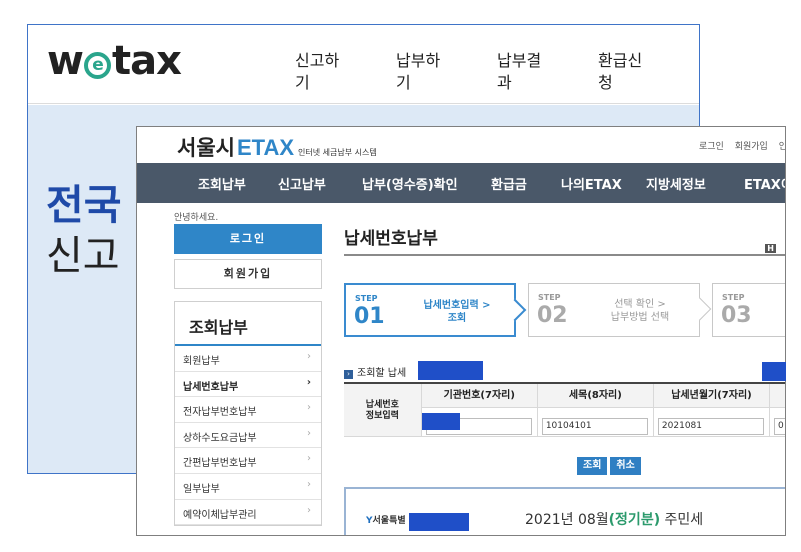  Describe the element at coordinates (248, 324) in the screenshot. I see `side-menu-title: 조회납부` at that location.